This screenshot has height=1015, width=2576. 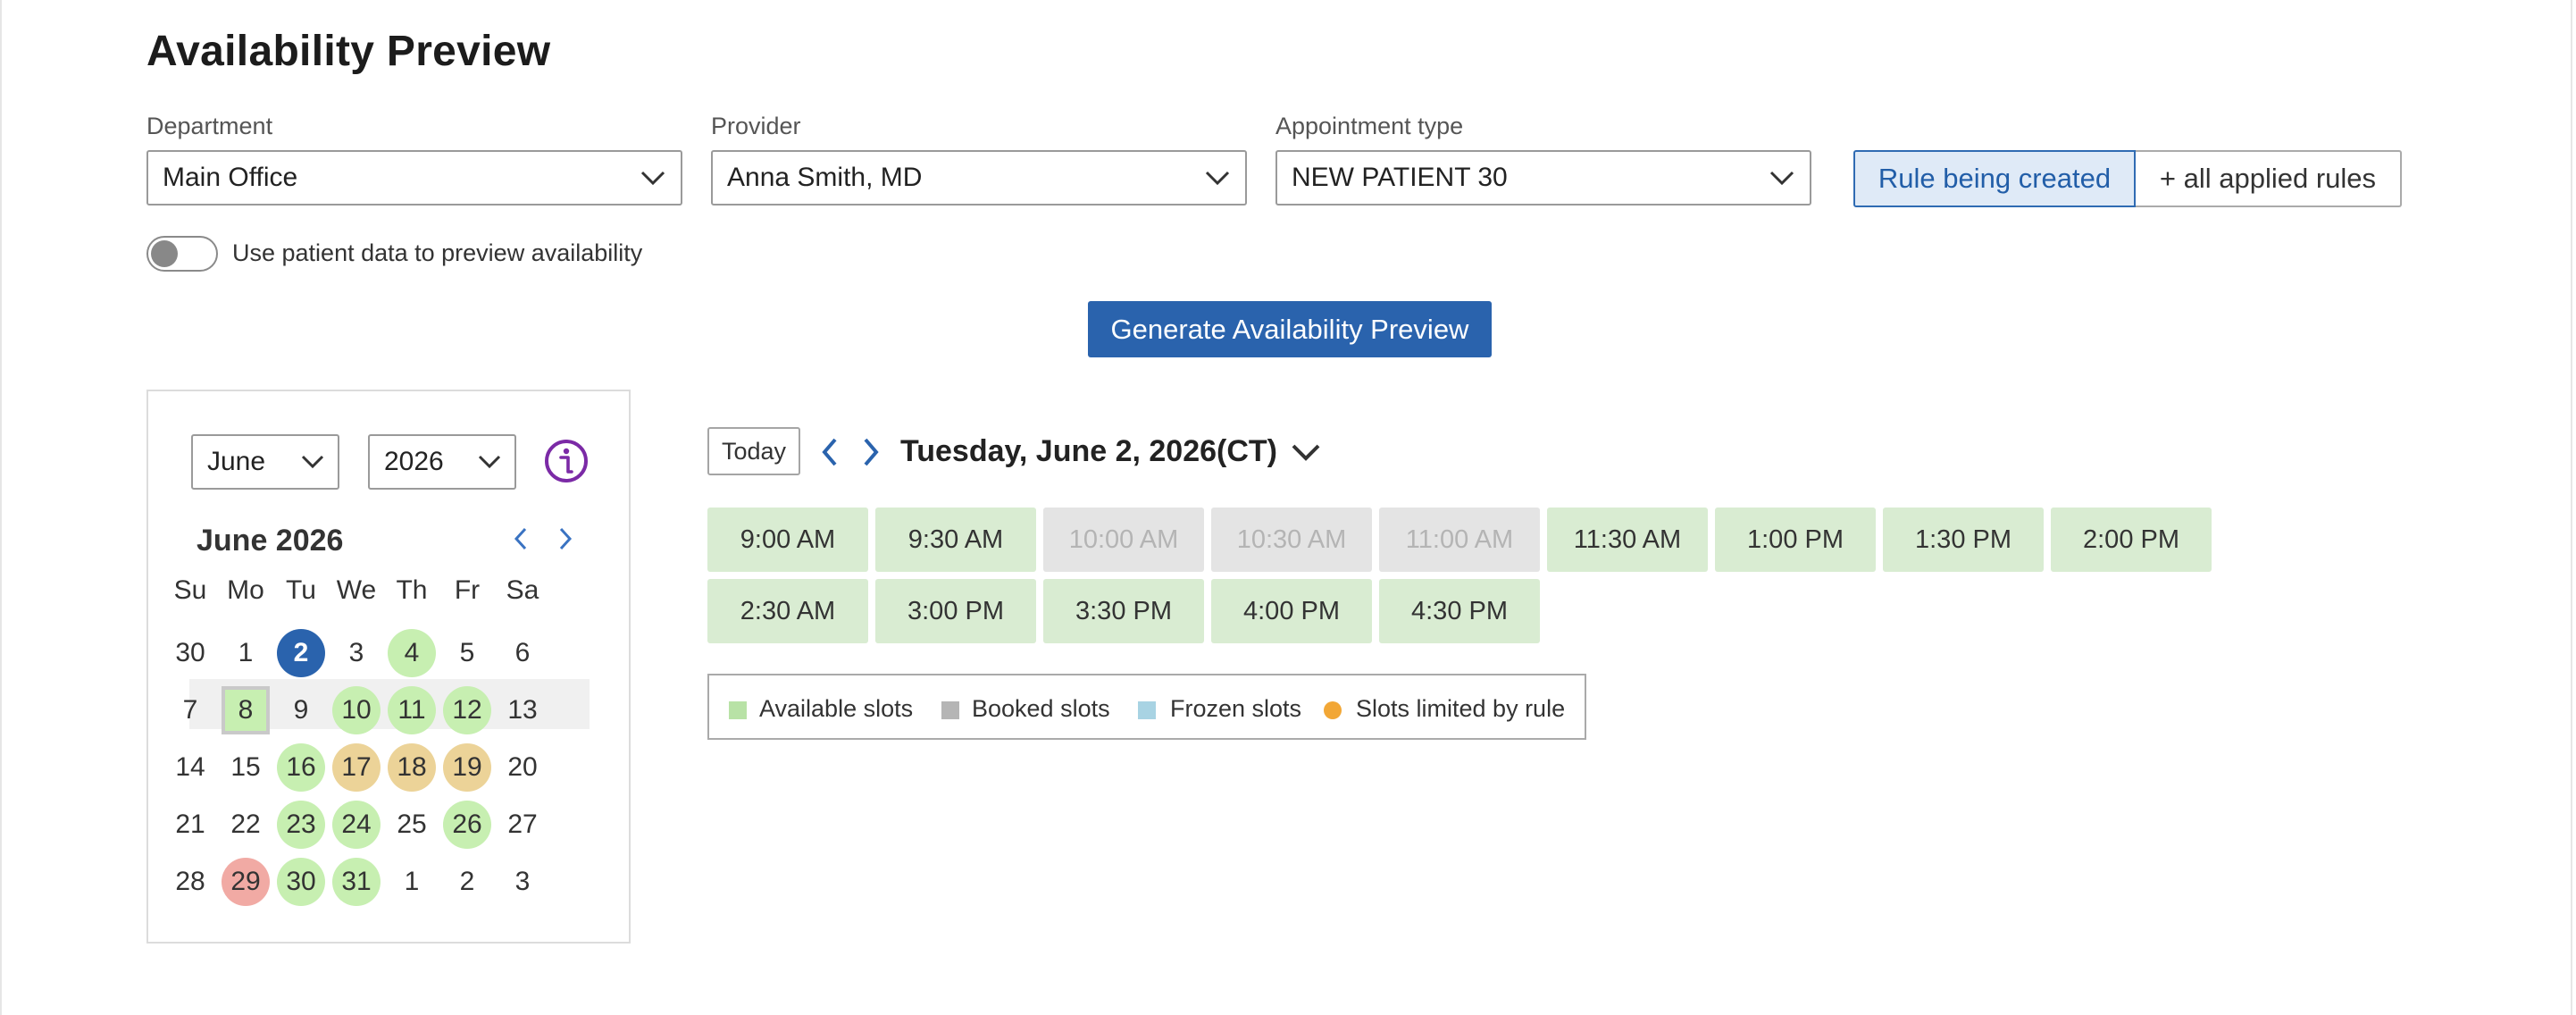 I want to click on time-slot-available: 4:30 PM, so click(x=1460, y=611).